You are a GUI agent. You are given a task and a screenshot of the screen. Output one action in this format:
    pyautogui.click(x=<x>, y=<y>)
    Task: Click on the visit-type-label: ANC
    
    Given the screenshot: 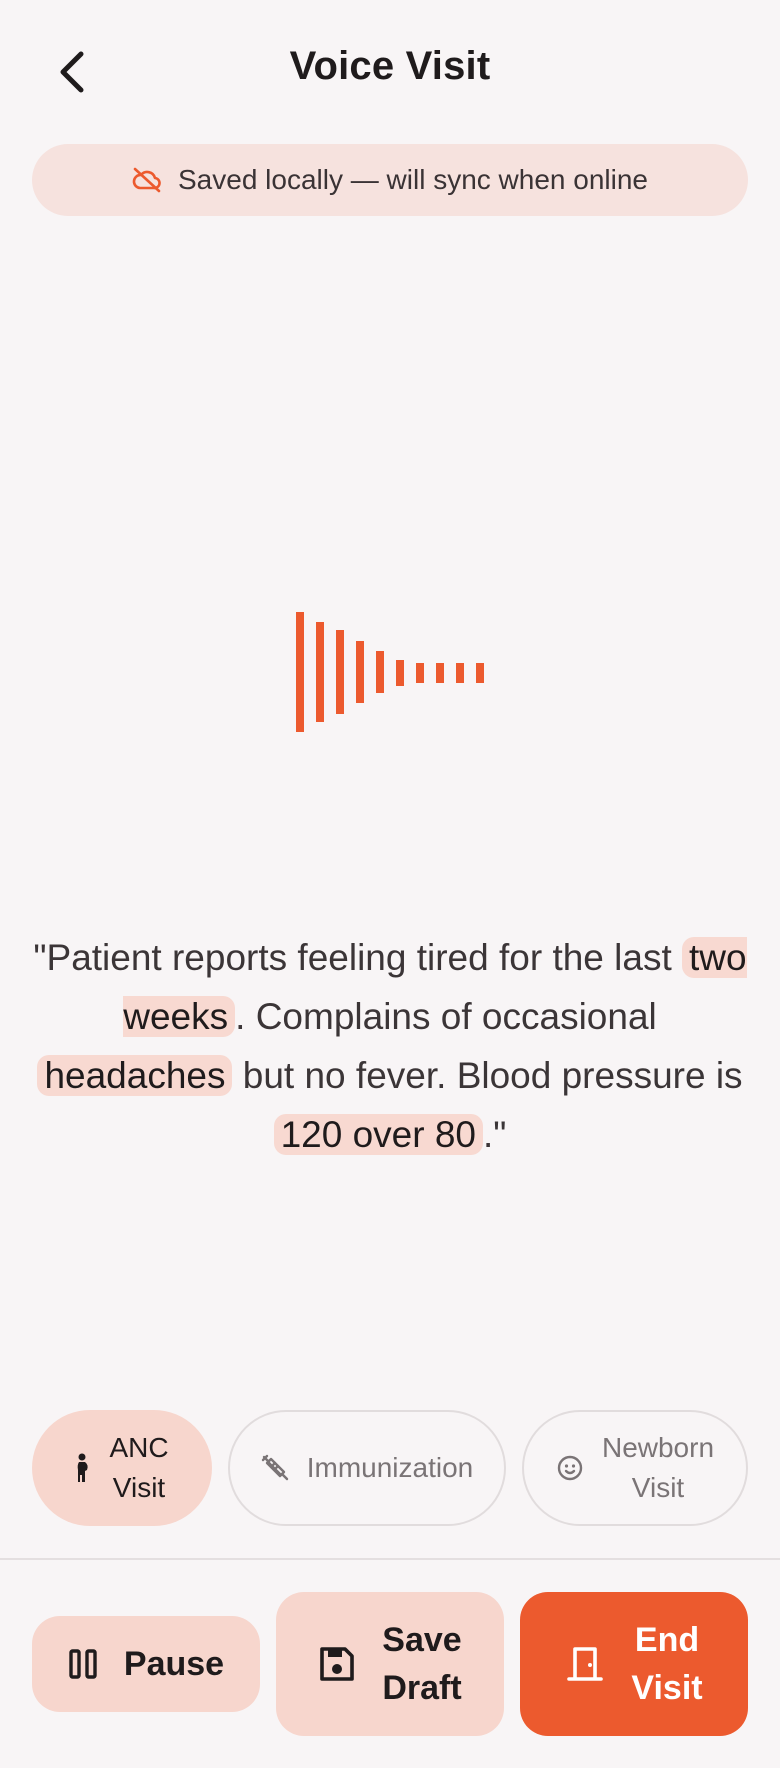 What is the action you would take?
    pyautogui.click(x=139, y=1447)
    